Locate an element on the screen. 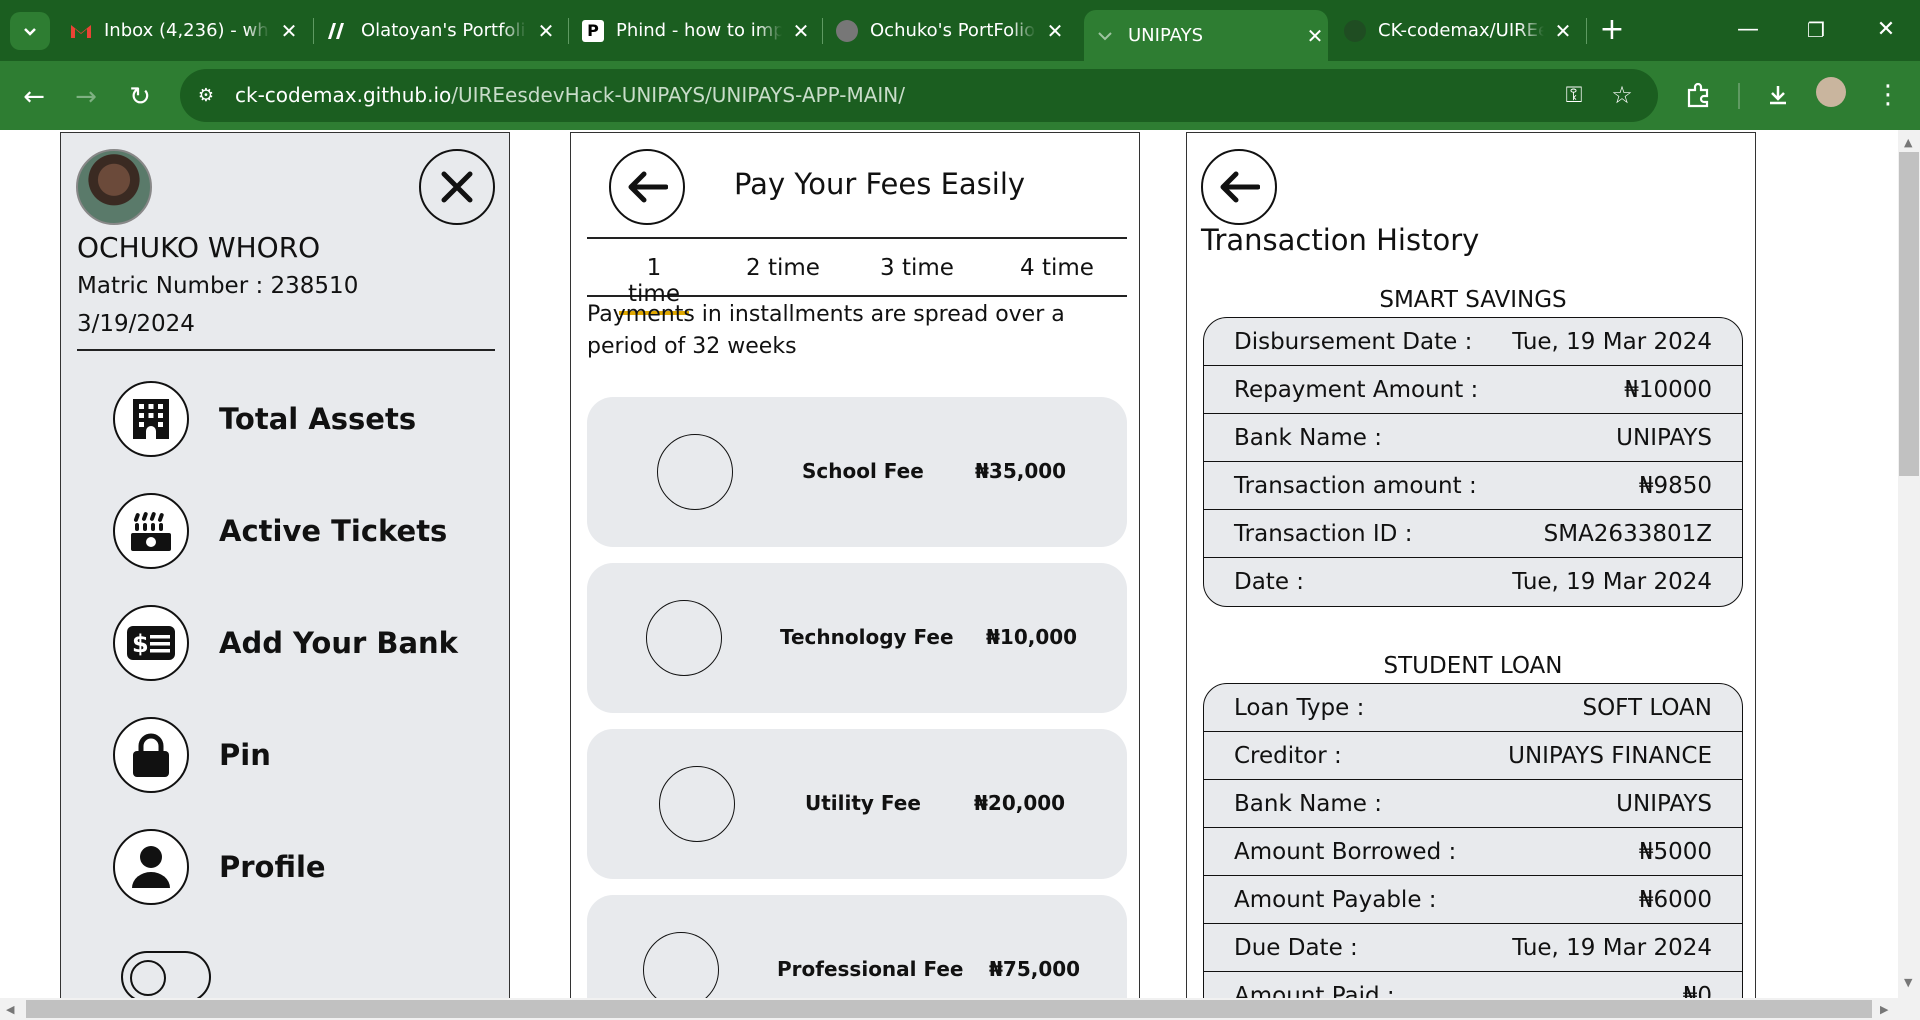 Image resolution: width=1920 pixels, height=1020 pixels. close-icon is located at coordinates (457, 187).